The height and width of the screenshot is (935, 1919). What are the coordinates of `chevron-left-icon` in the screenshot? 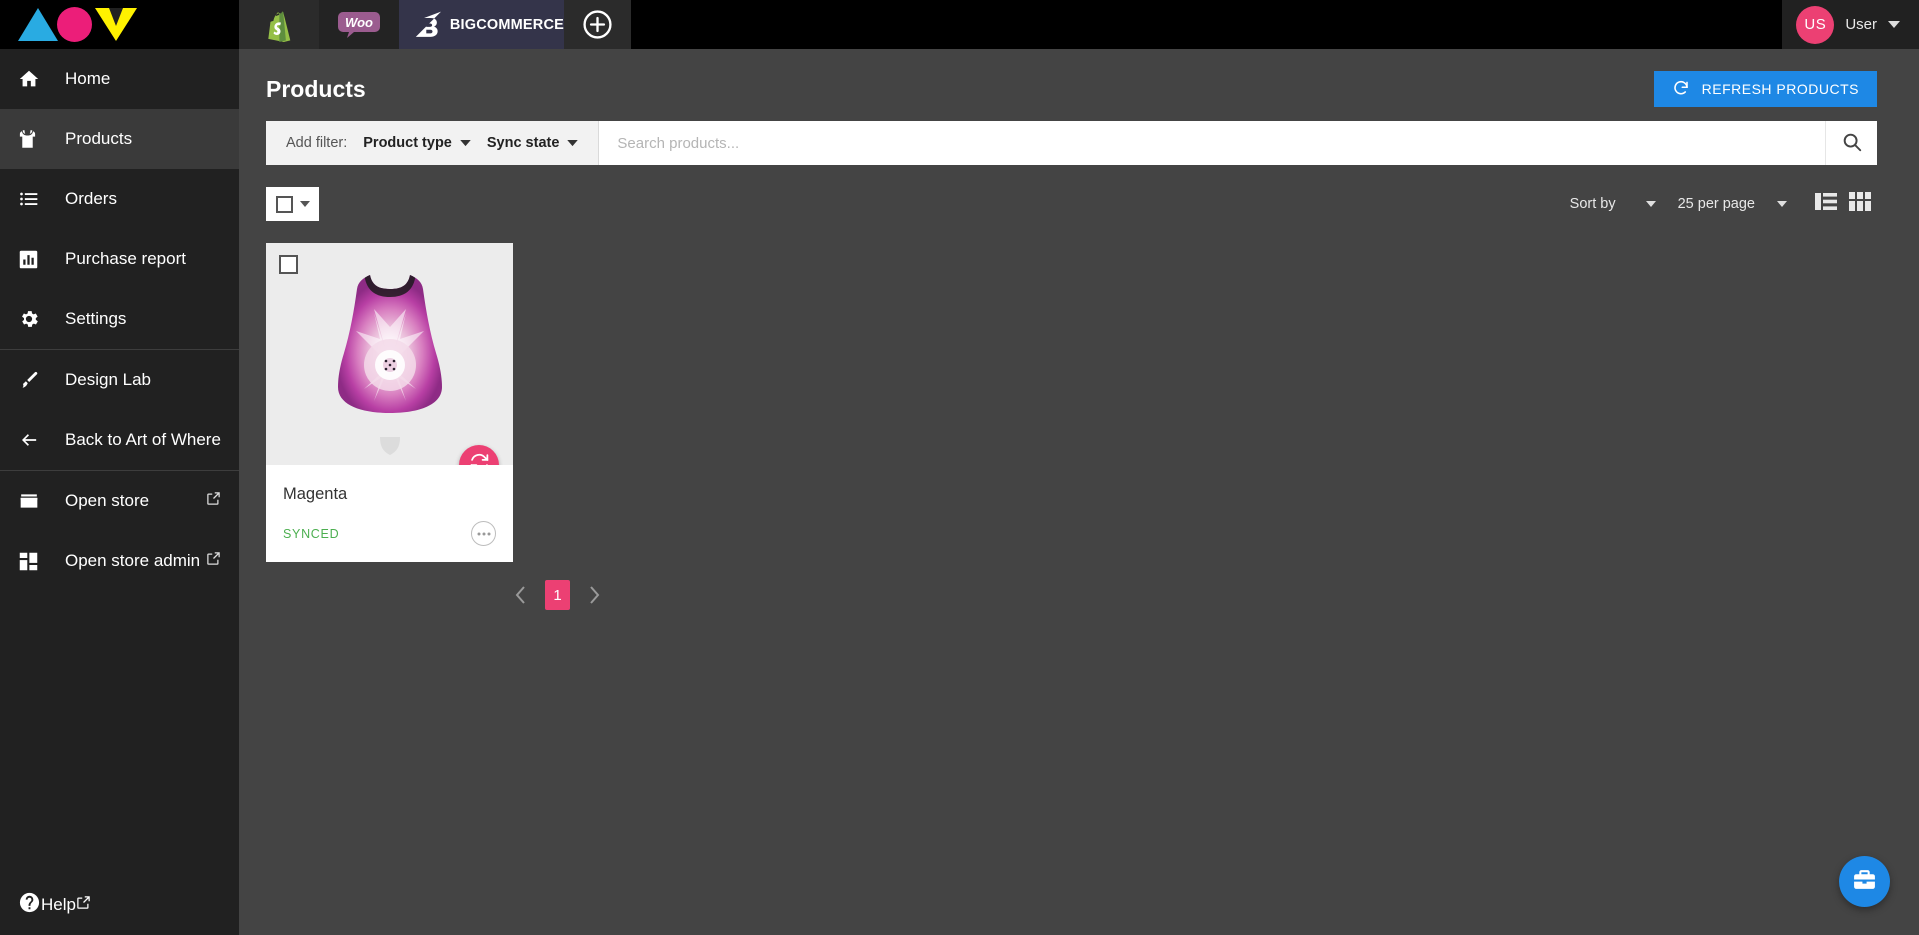 It's located at (520, 595).